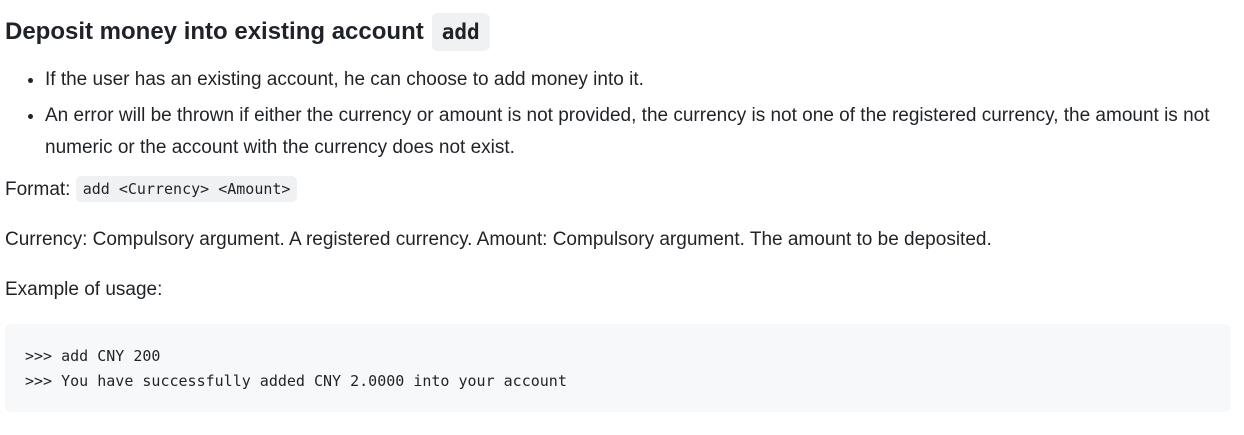 Image resolution: width=1244 pixels, height=435 pixels. What do you see at coordinates (38, 189) in the screenshot?
I see `format-label: Format:` at bounding box center [38, 189].